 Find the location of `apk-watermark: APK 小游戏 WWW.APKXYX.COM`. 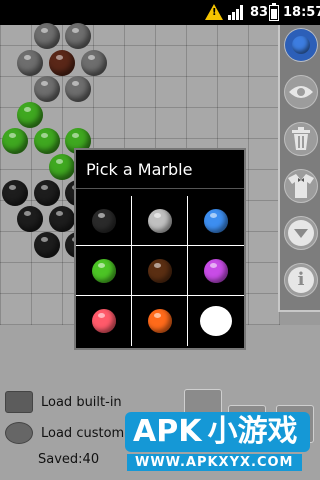

apk-watermark: APK 小游戏 WWW.APKXYX.COM is located at coordinates (217, 441).